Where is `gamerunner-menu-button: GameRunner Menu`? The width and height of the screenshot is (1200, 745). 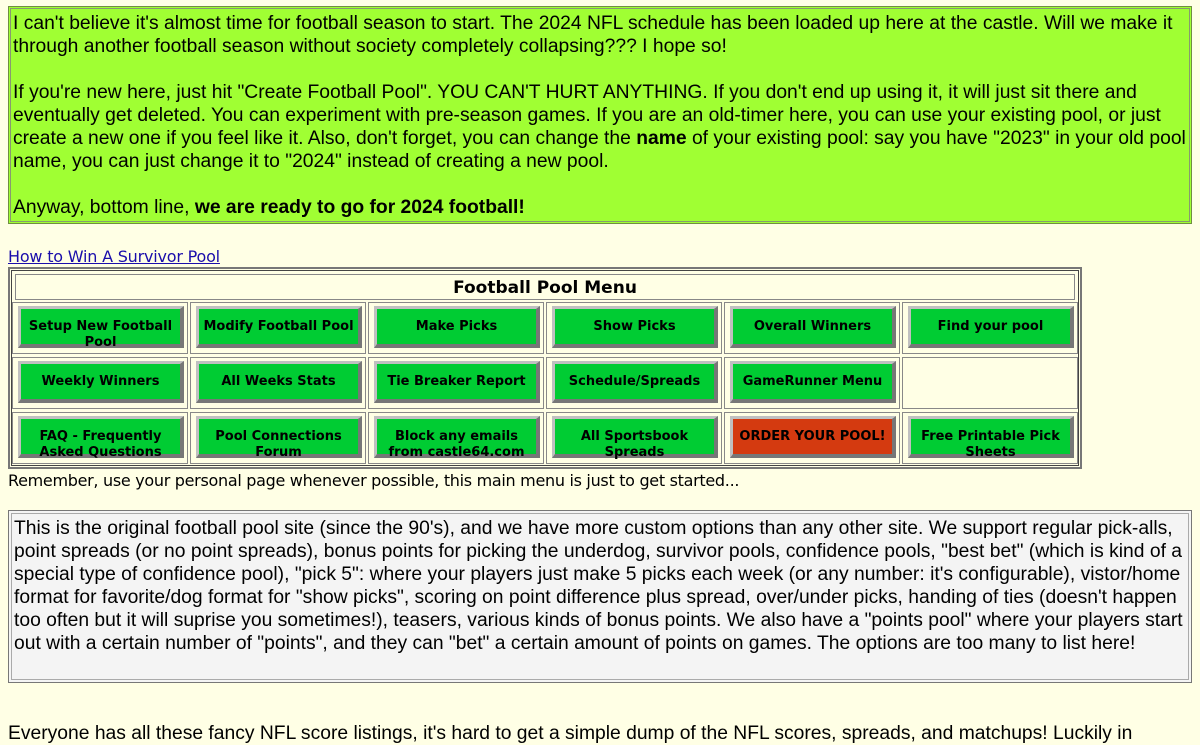 gamerunner-menu-button: GameRunner Menu is located at coordinates (813, 382).